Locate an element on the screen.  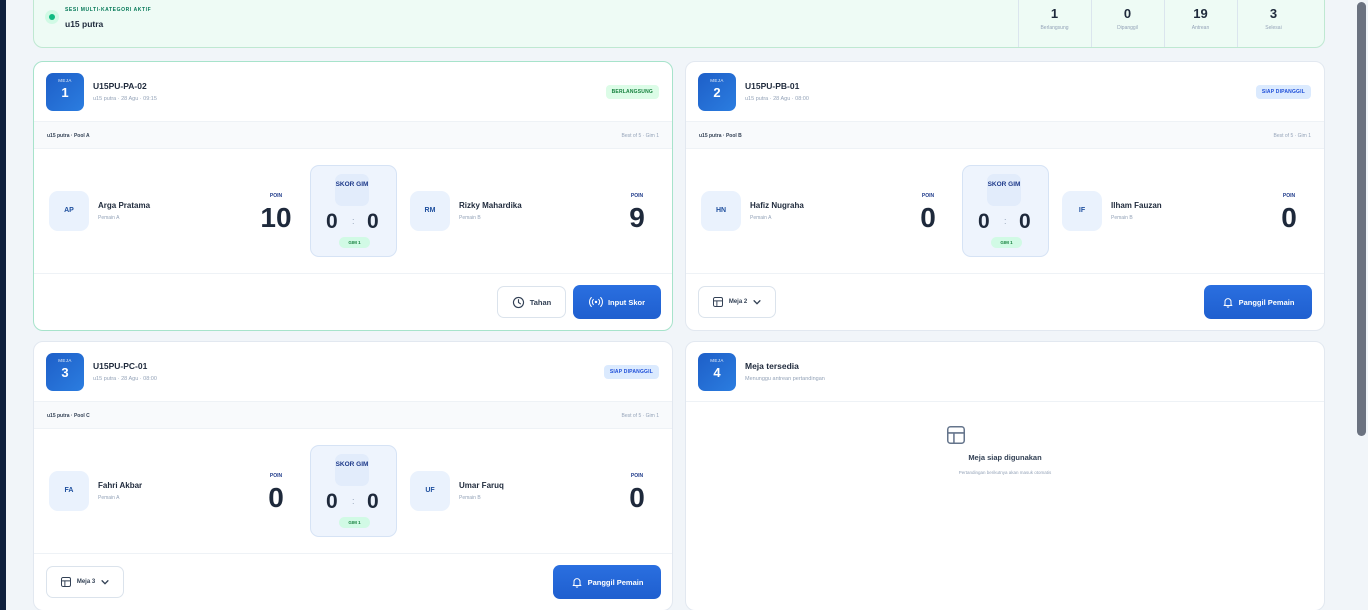
match-meta: u15 putra · 28 Agu · 09:15 is located at coordinates (125, 99).